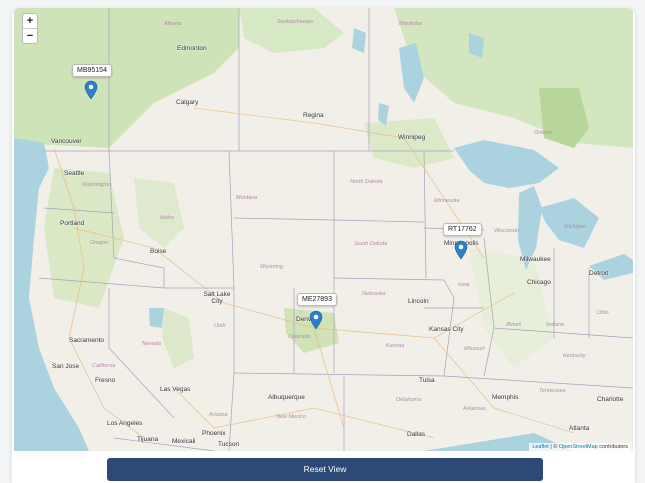 The width and height of the screenshot is (645, 483). What do you see at coordinates (125, 423) in the screenshot?
I see `city-label: Los Angeles` at bounding box center [125, 423].